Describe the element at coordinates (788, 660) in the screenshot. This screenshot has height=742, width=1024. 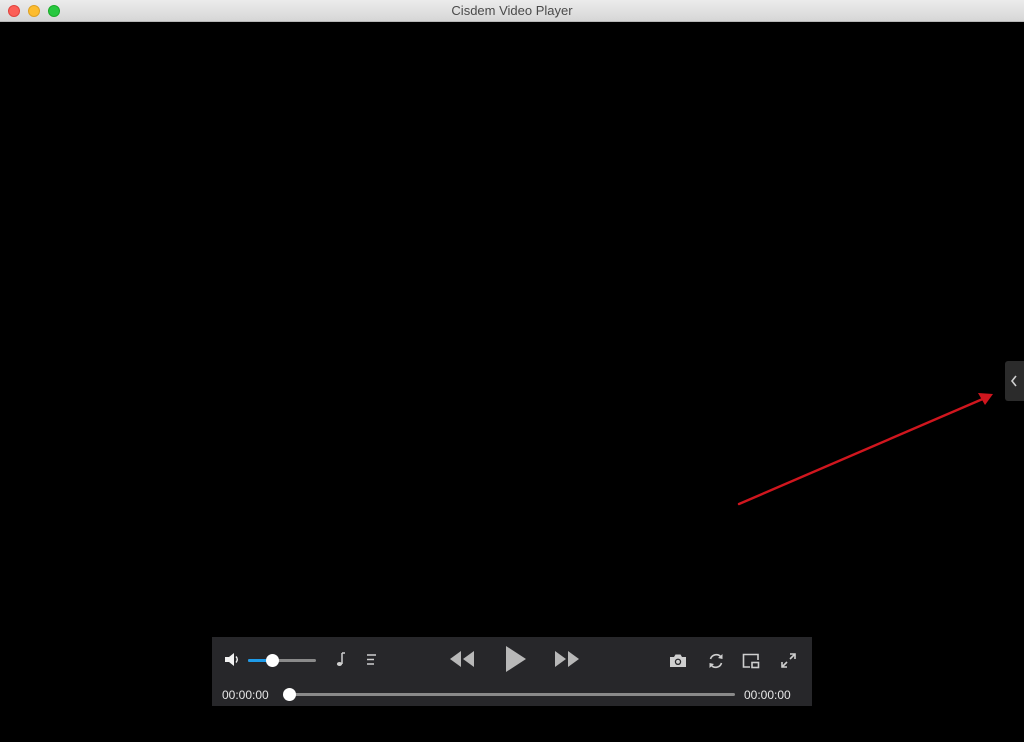
I see `fullscreen-icon` at that location.